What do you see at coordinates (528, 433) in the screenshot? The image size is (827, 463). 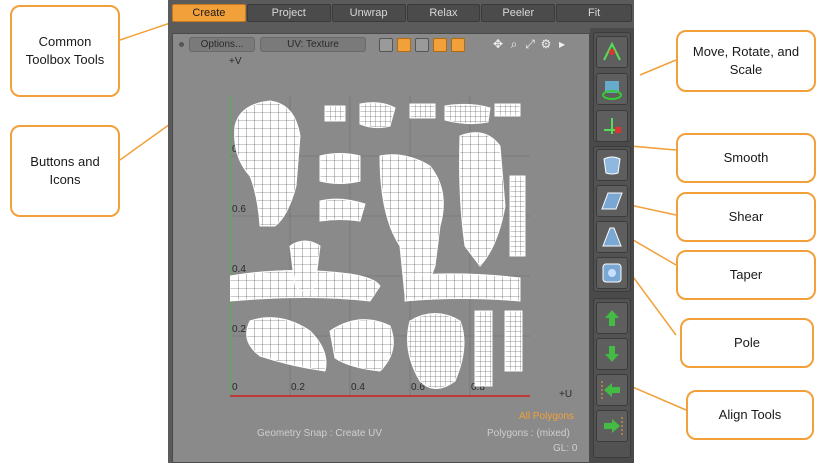 I see `polygons-status: Polygons : (mixed)` at bounding box center [528, 433].